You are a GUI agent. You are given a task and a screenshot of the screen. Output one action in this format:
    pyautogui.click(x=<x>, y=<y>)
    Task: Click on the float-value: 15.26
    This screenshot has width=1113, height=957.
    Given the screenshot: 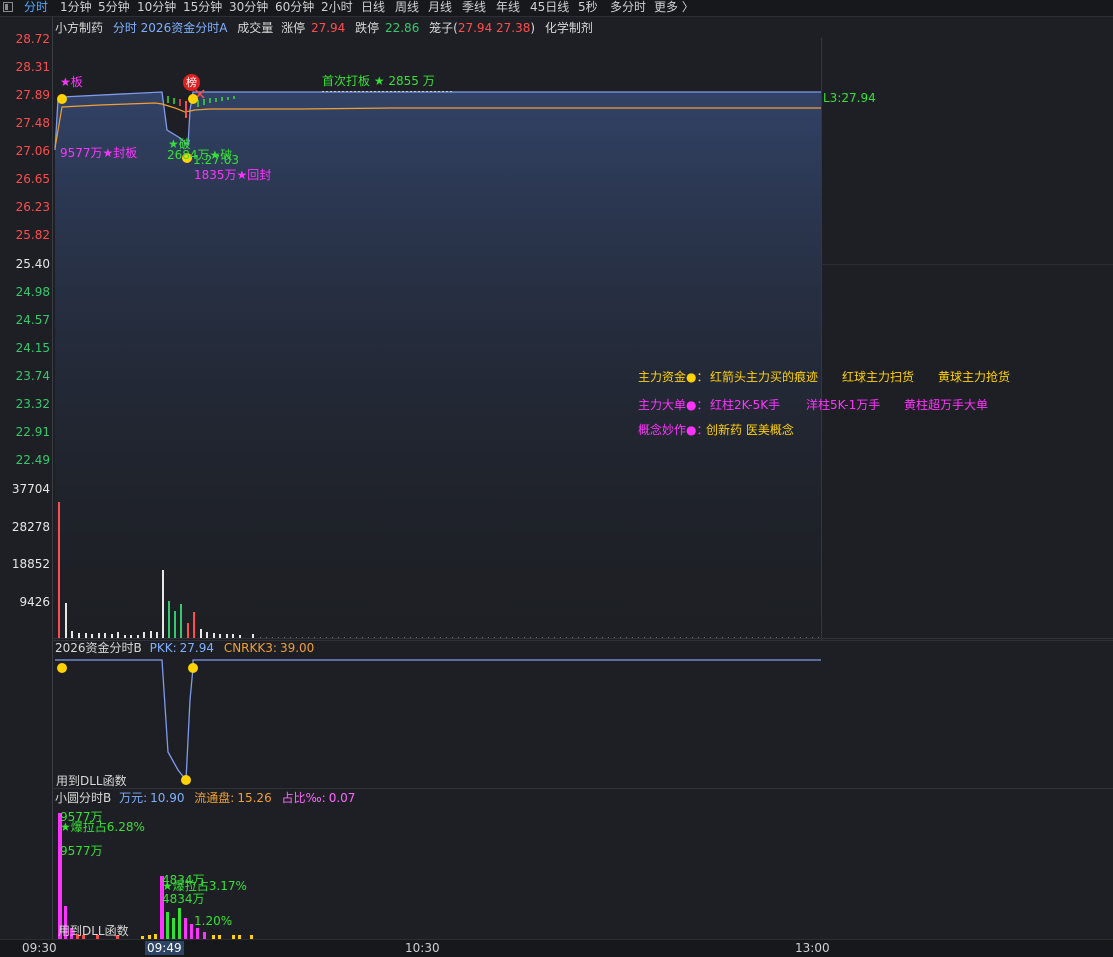 What is the action you would take?
    pyautogui.click(x=254, y=798)
    